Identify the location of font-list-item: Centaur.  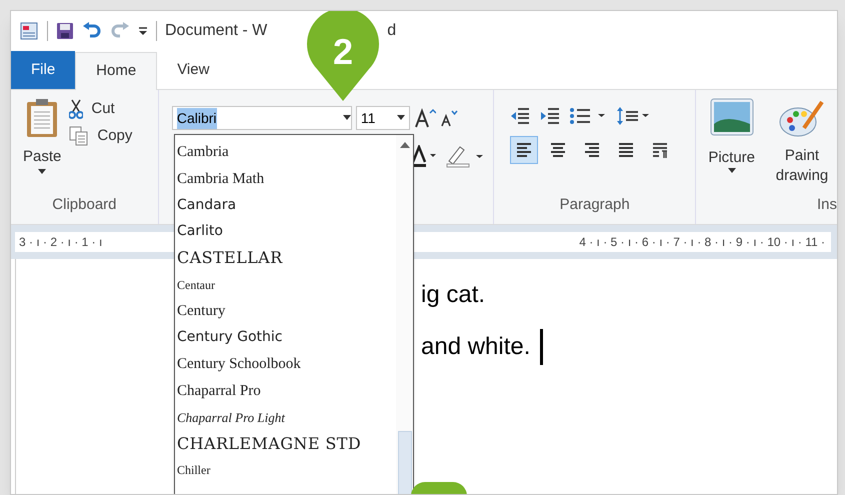
(286, 285).